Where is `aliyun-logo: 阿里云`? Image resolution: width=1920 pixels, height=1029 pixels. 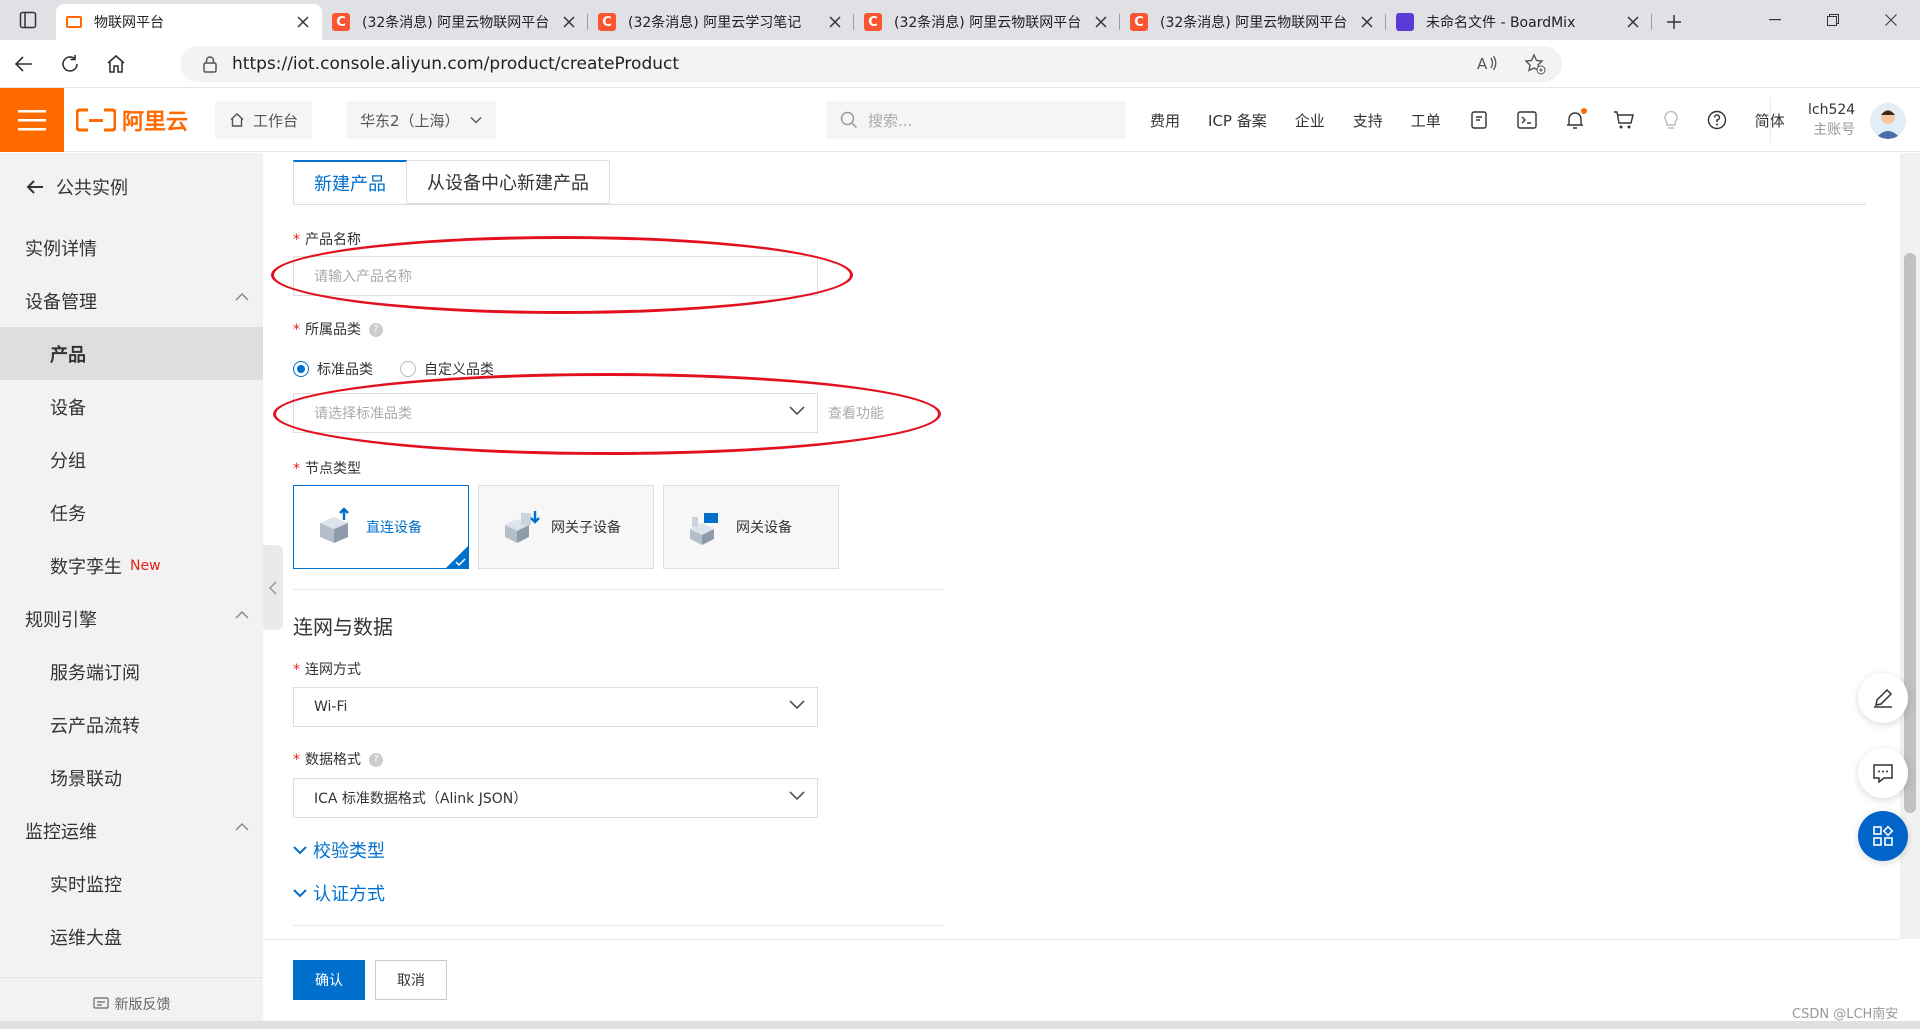
aliyun-logo: 阿里云 is located at coordinates (132, 120).